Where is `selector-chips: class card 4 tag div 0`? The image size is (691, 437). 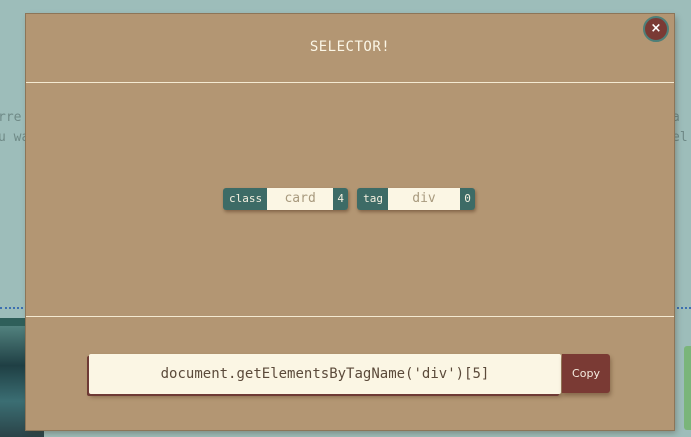
selector-chips: class card 4 tag div 0 is located at coordinates (349, 199).